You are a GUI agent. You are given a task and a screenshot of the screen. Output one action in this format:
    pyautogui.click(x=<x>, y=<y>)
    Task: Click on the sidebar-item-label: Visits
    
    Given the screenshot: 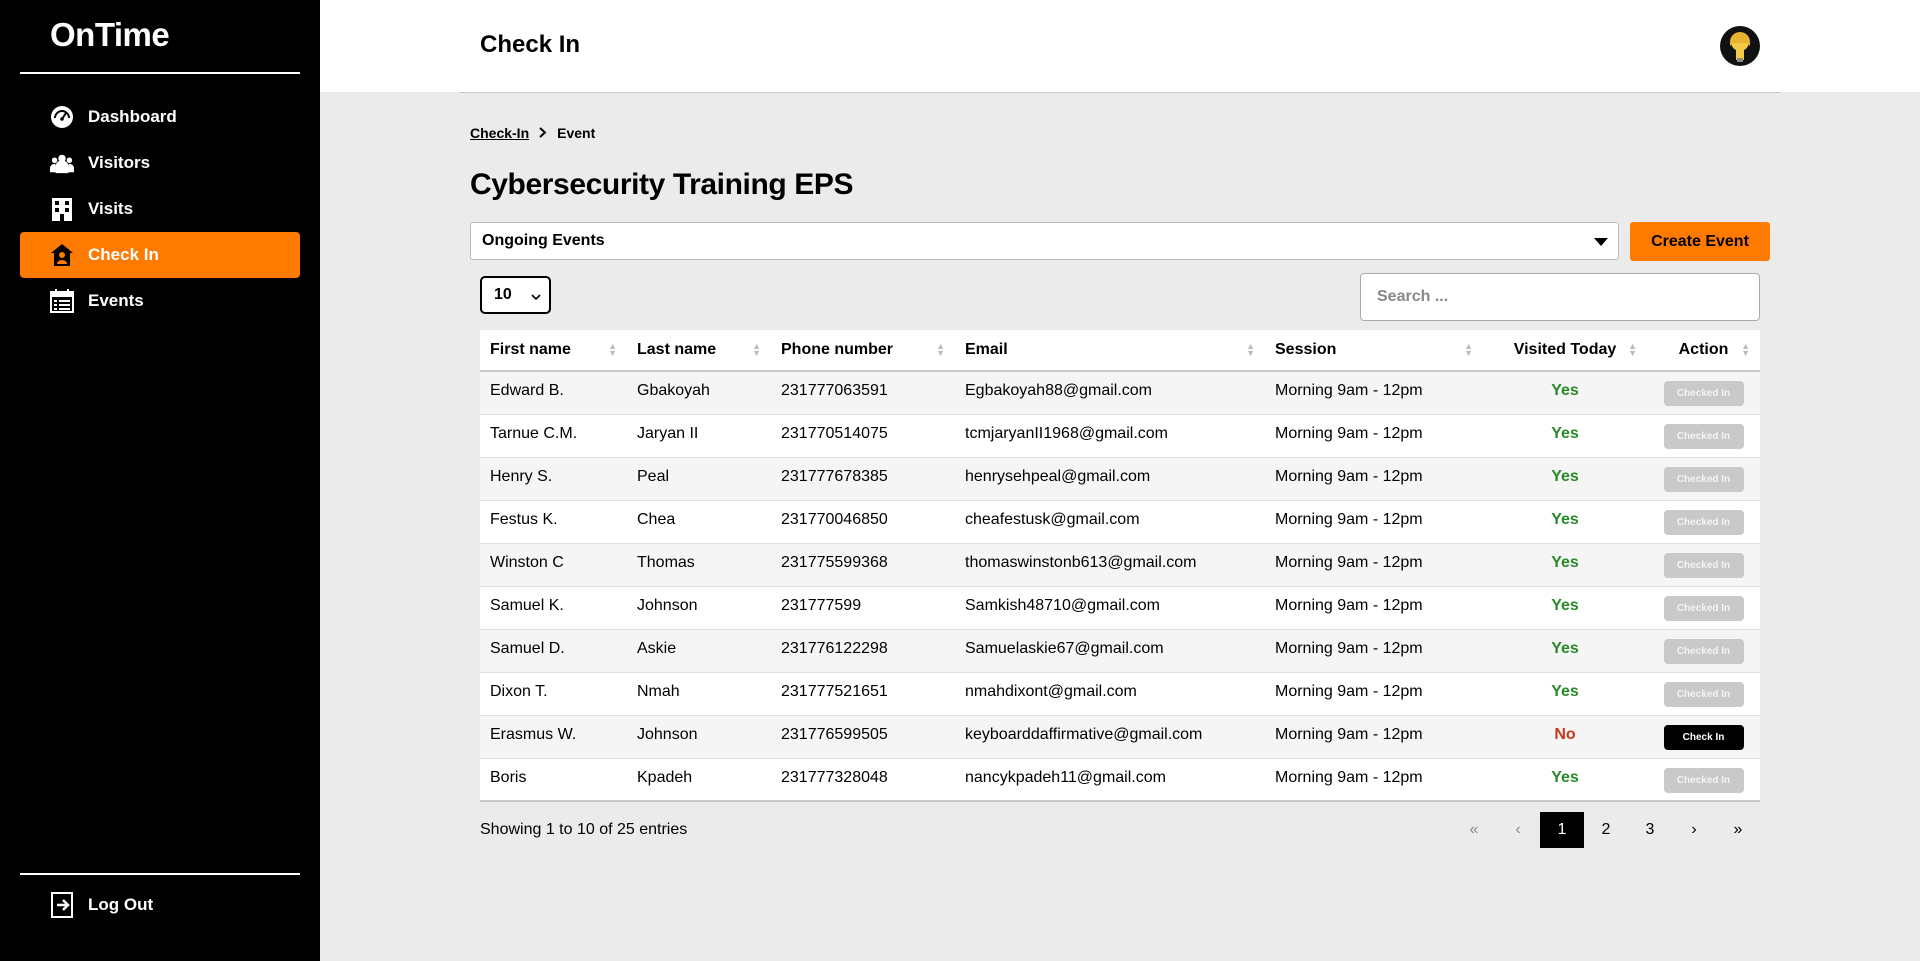 What is the action you would take?
    pyautogui.click(x=111, y=208)
    